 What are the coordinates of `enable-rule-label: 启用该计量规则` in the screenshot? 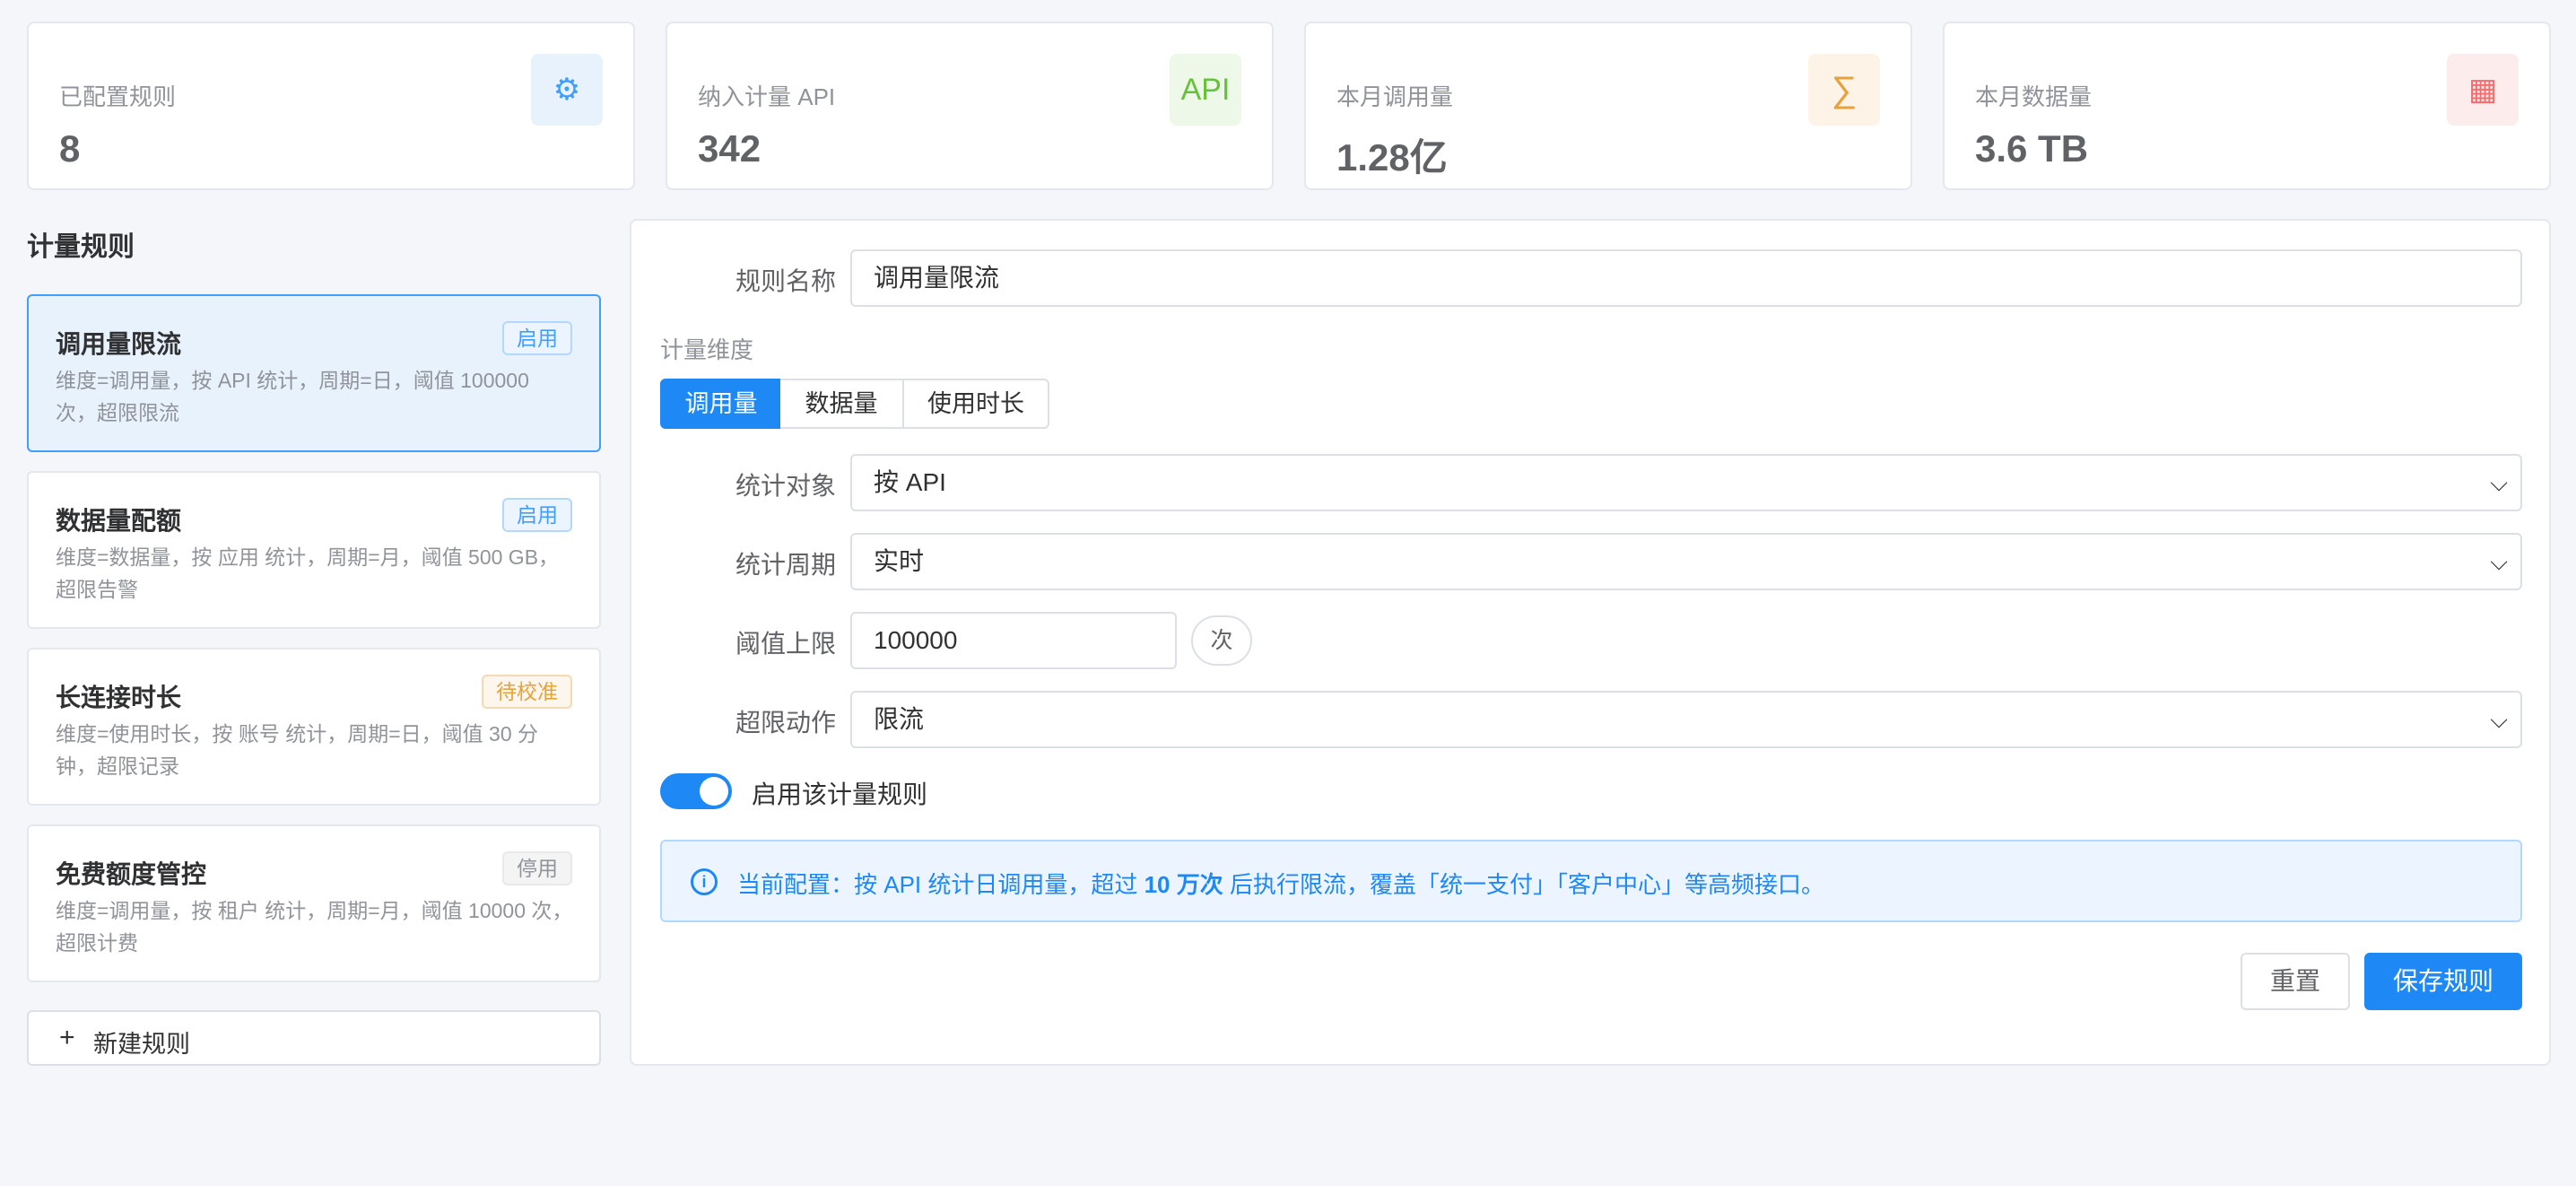 It's located at (840, 794).